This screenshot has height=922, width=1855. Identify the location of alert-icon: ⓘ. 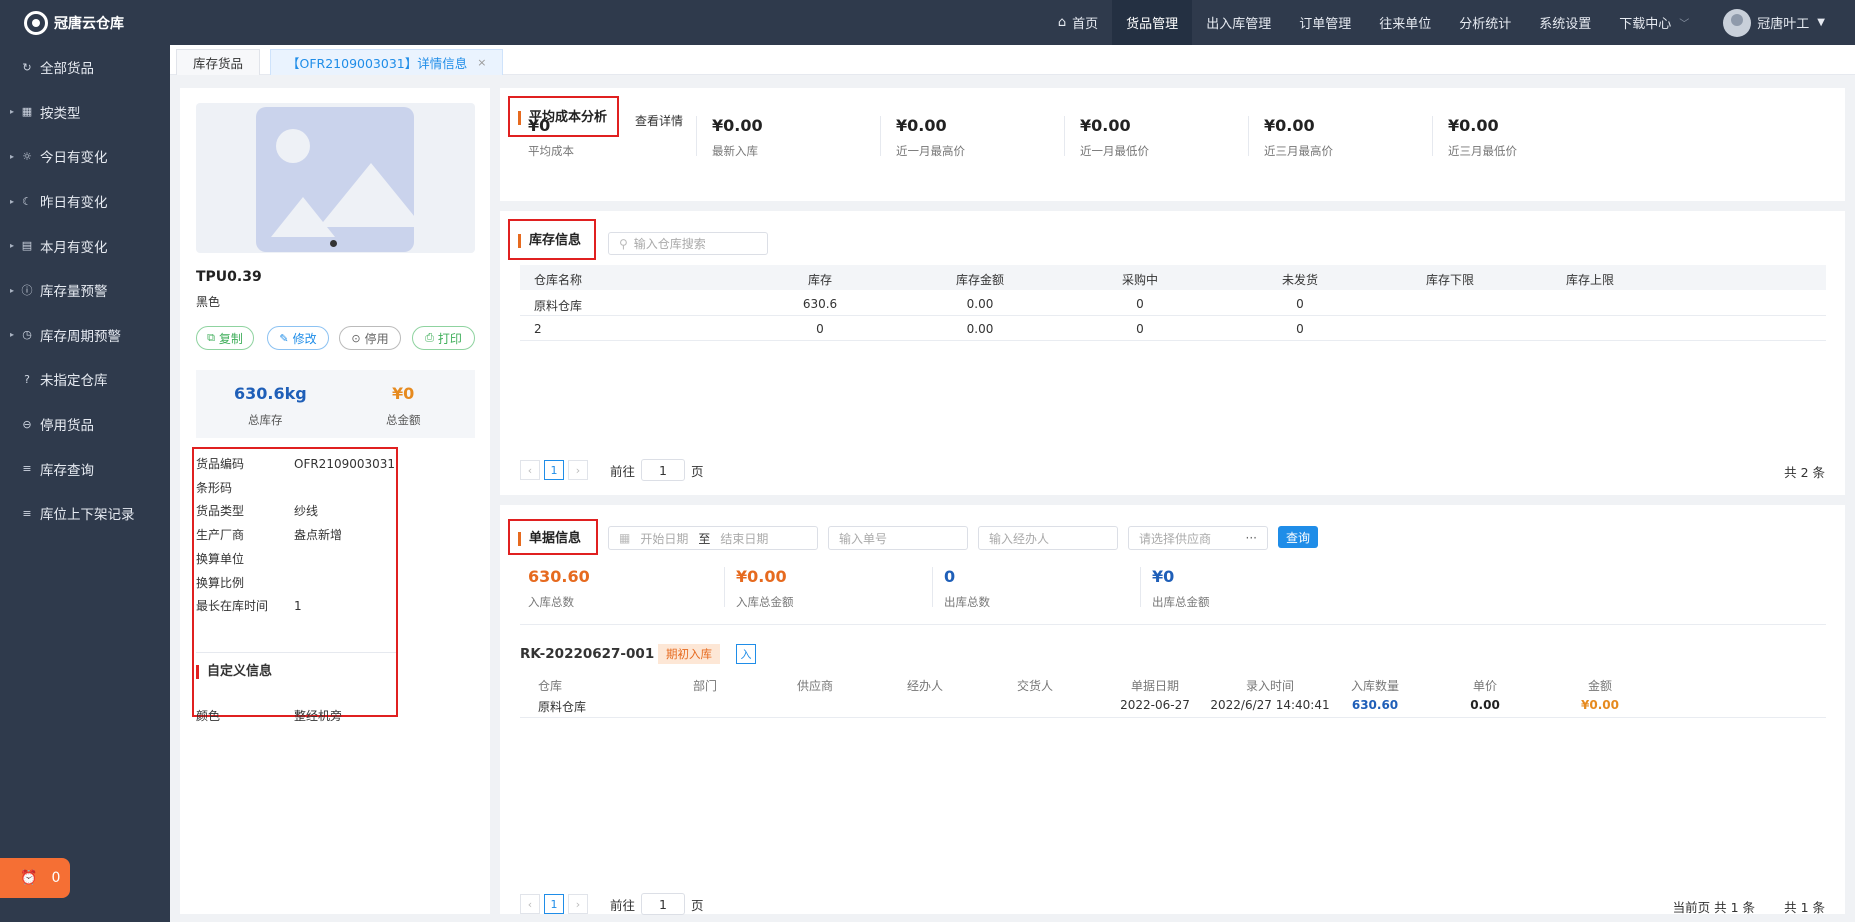
(27, 291).